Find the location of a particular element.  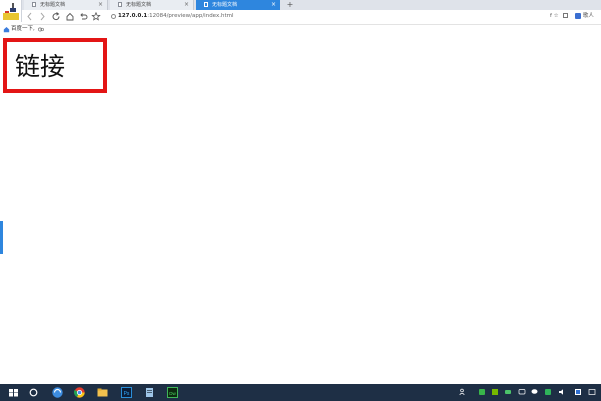

bookmarks-bar is located at coordinates (300, 30).